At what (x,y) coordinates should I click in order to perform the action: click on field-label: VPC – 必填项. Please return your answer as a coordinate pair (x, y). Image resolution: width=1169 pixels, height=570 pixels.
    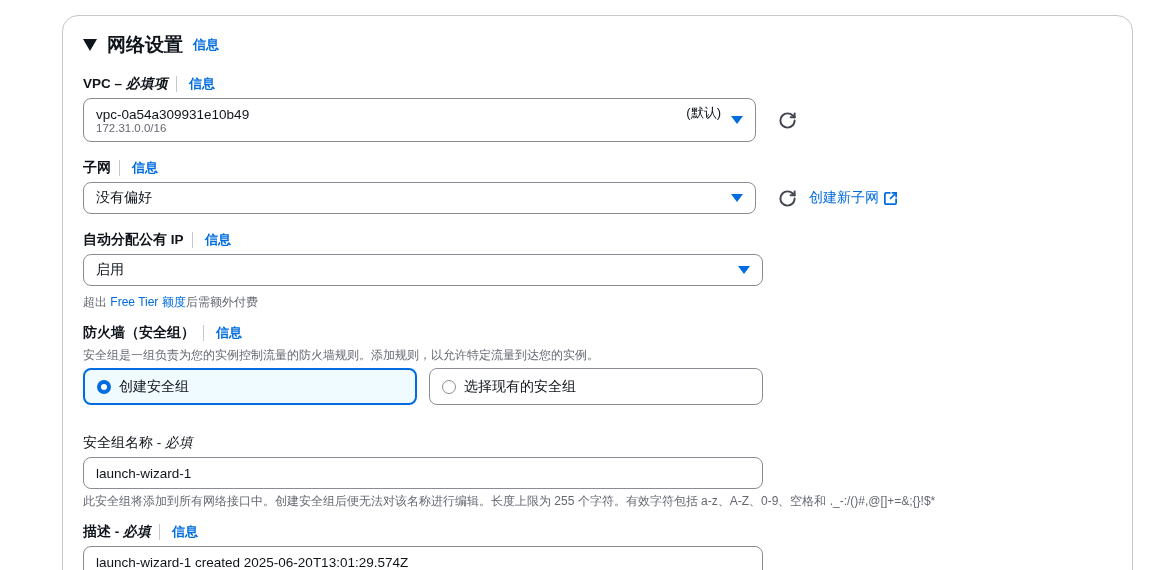
    Looking at the image, I should click on (125, 84).